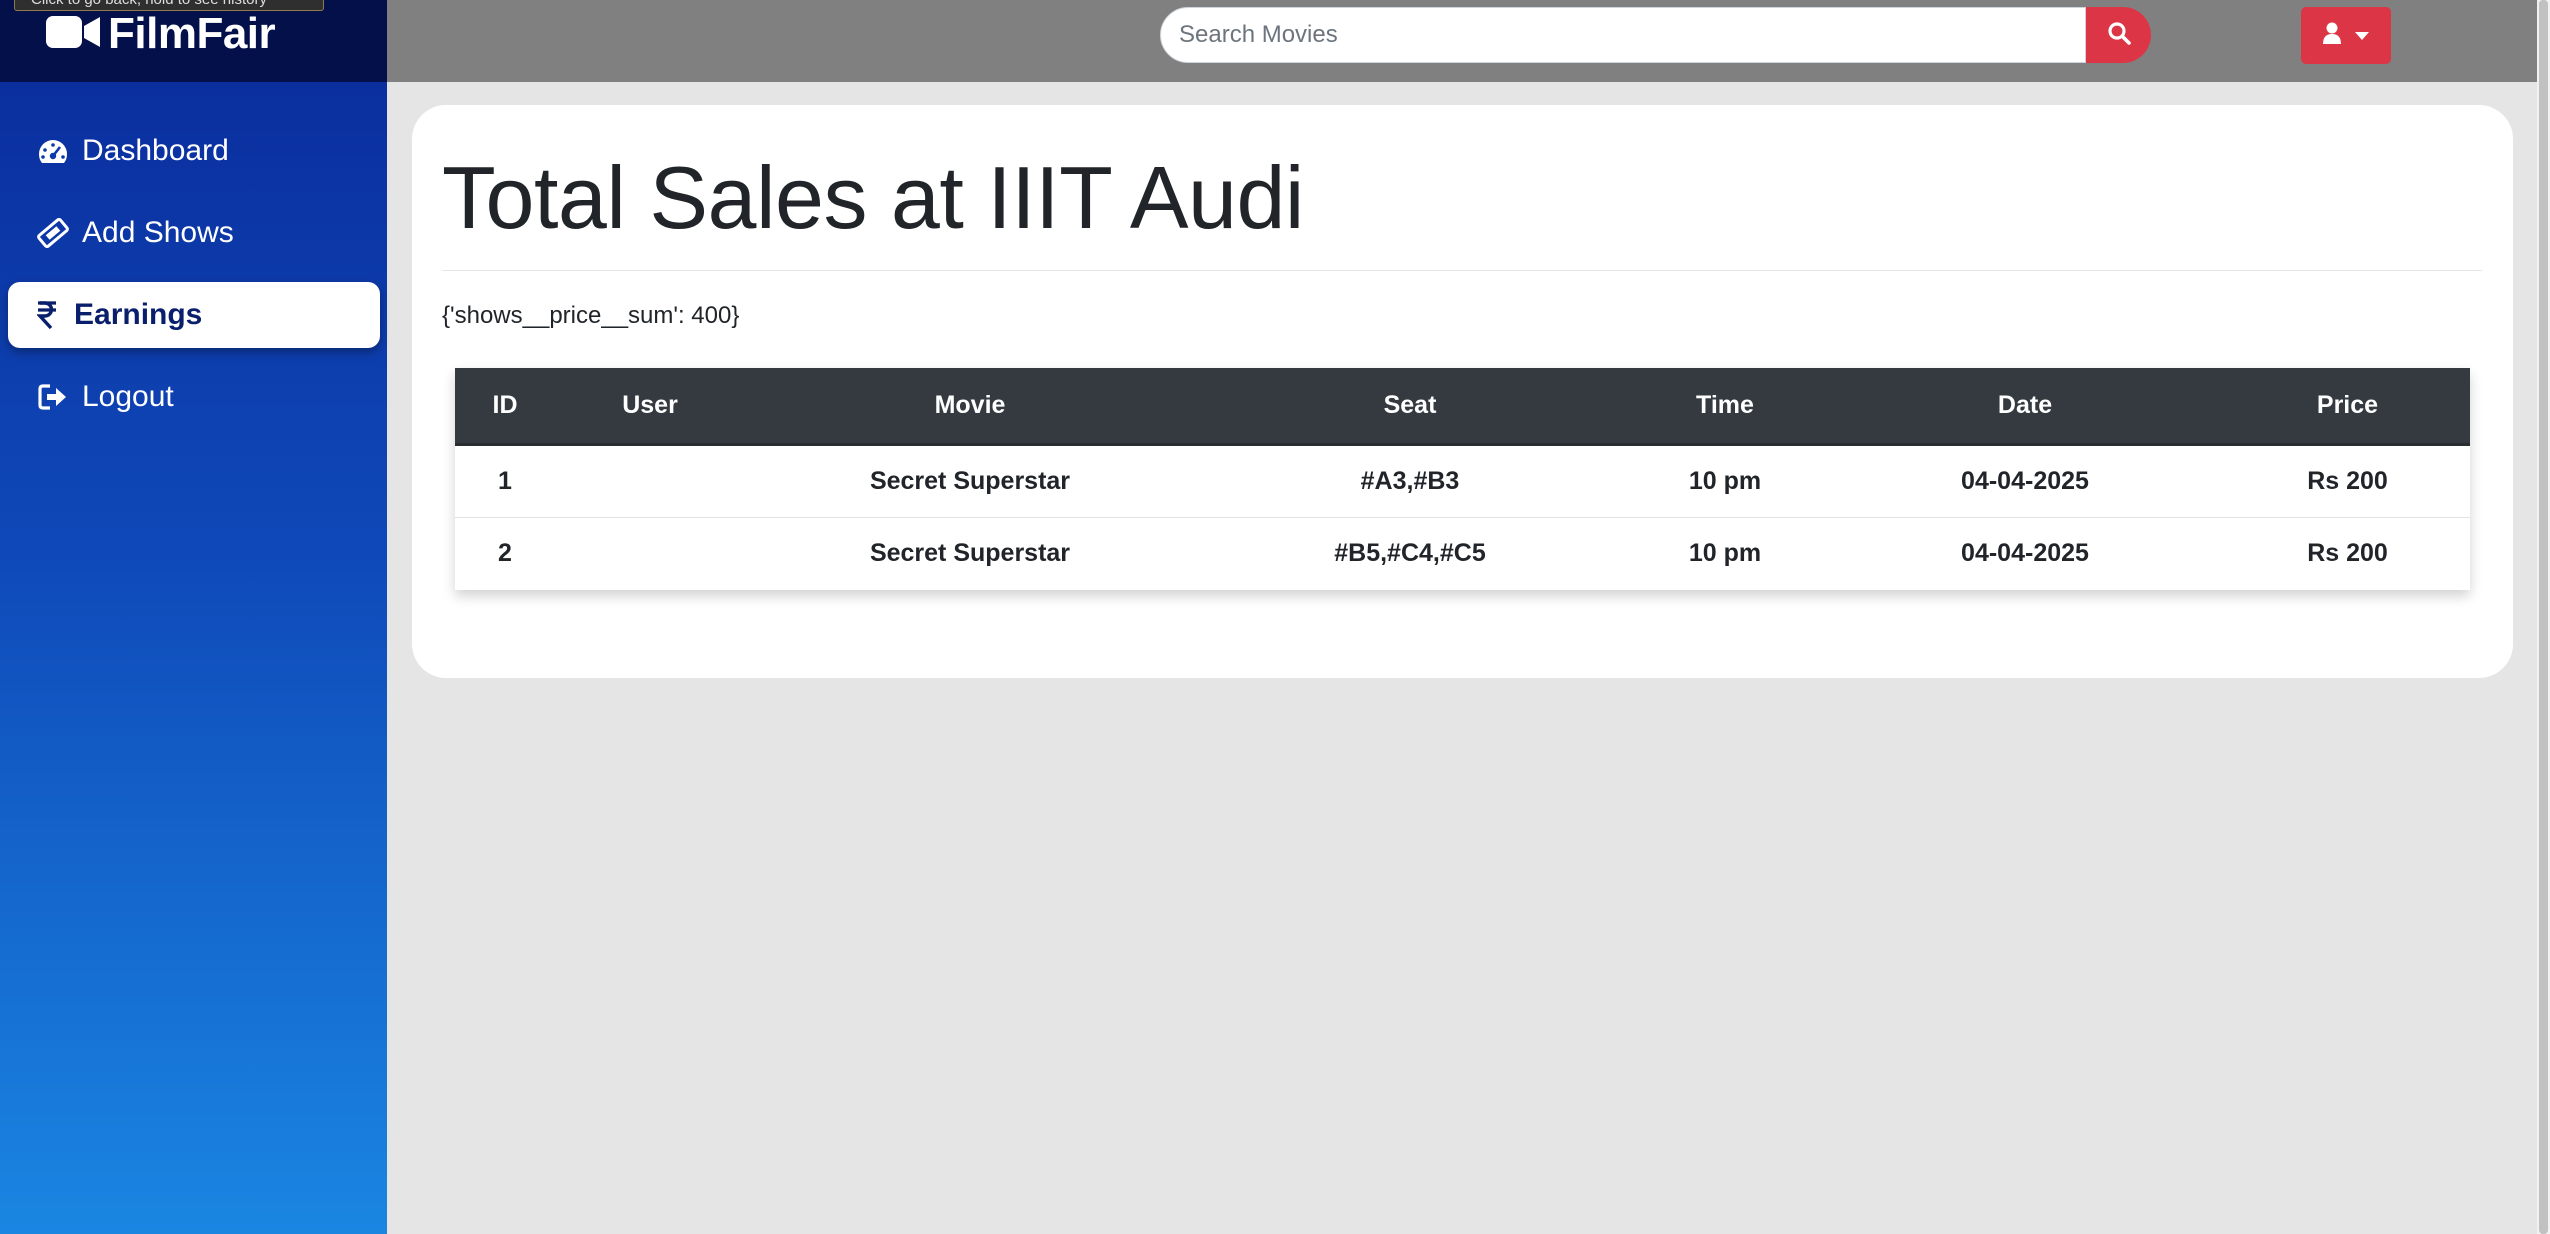  Describe the element at coordinates (138, 314) in the screenshot. I see `sidebar-item-label: Earnings` at that location.